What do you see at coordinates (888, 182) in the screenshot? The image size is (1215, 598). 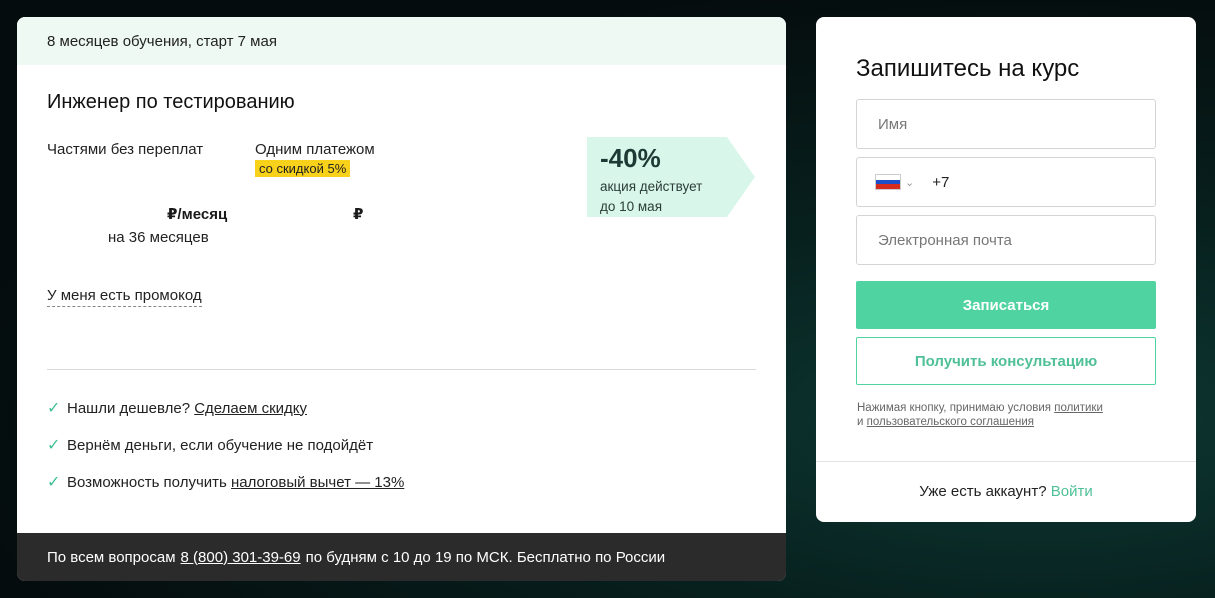 I see `russia-flag-icon` at bounding box center [888, 182].